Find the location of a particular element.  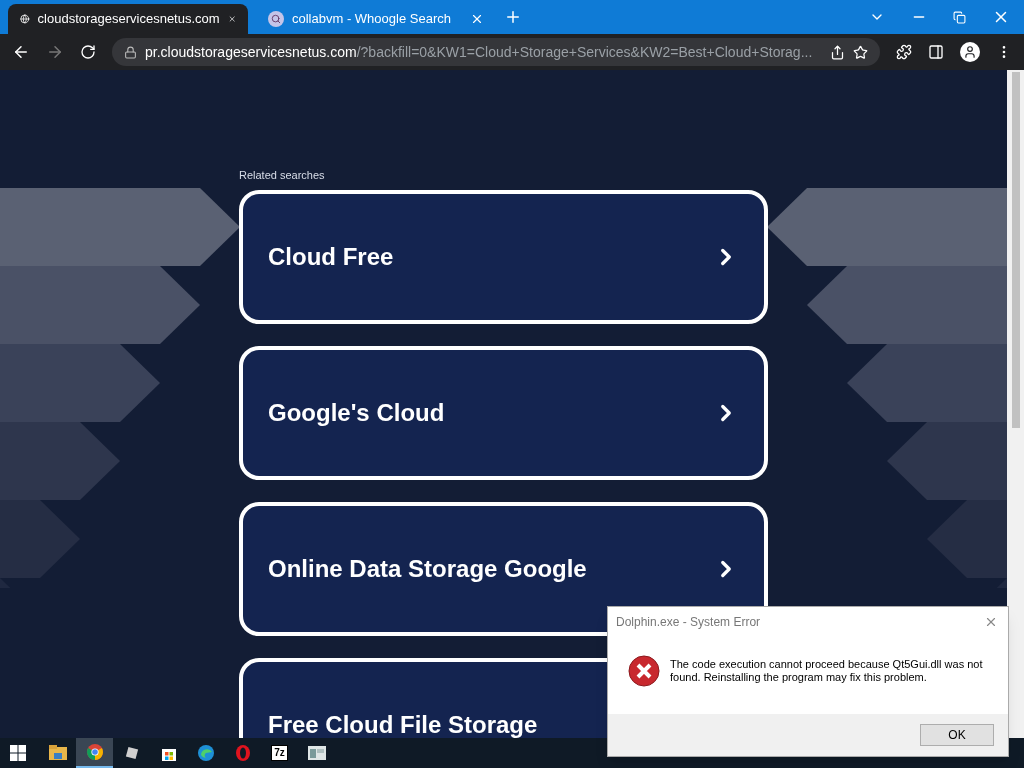

extensions-icon is located at coordinates (904, 52).